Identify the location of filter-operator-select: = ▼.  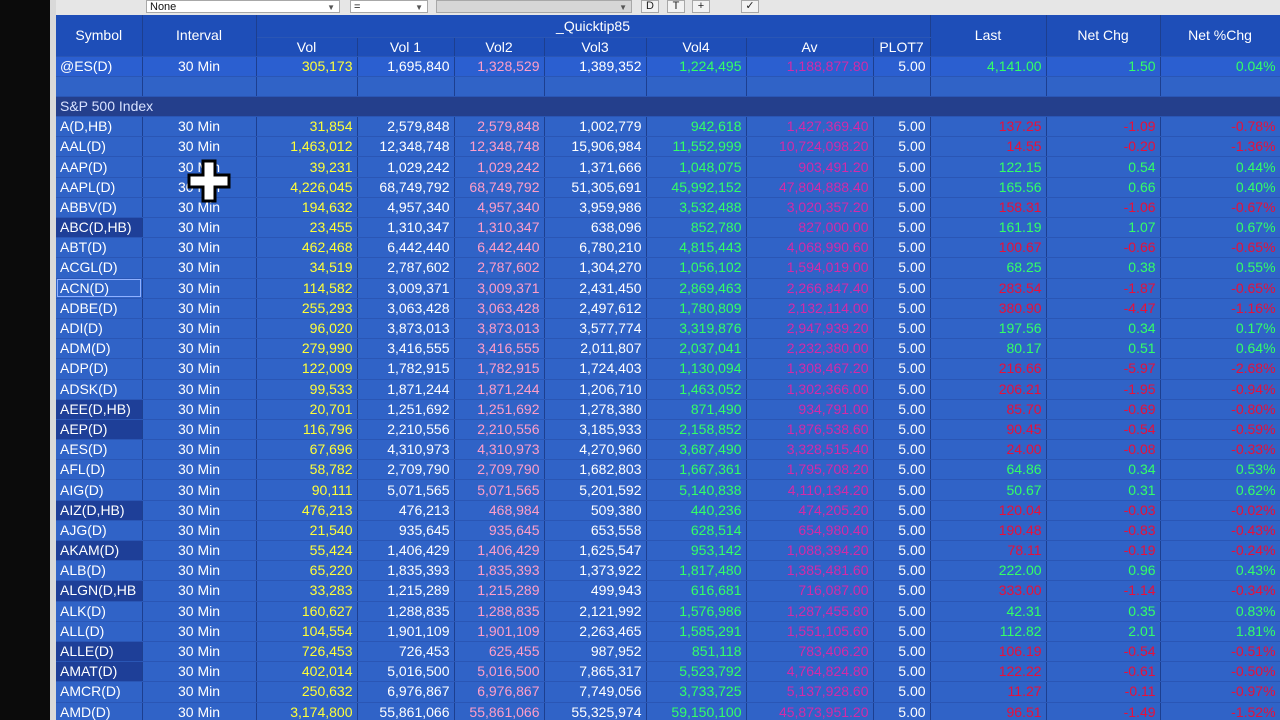
(389, 6).